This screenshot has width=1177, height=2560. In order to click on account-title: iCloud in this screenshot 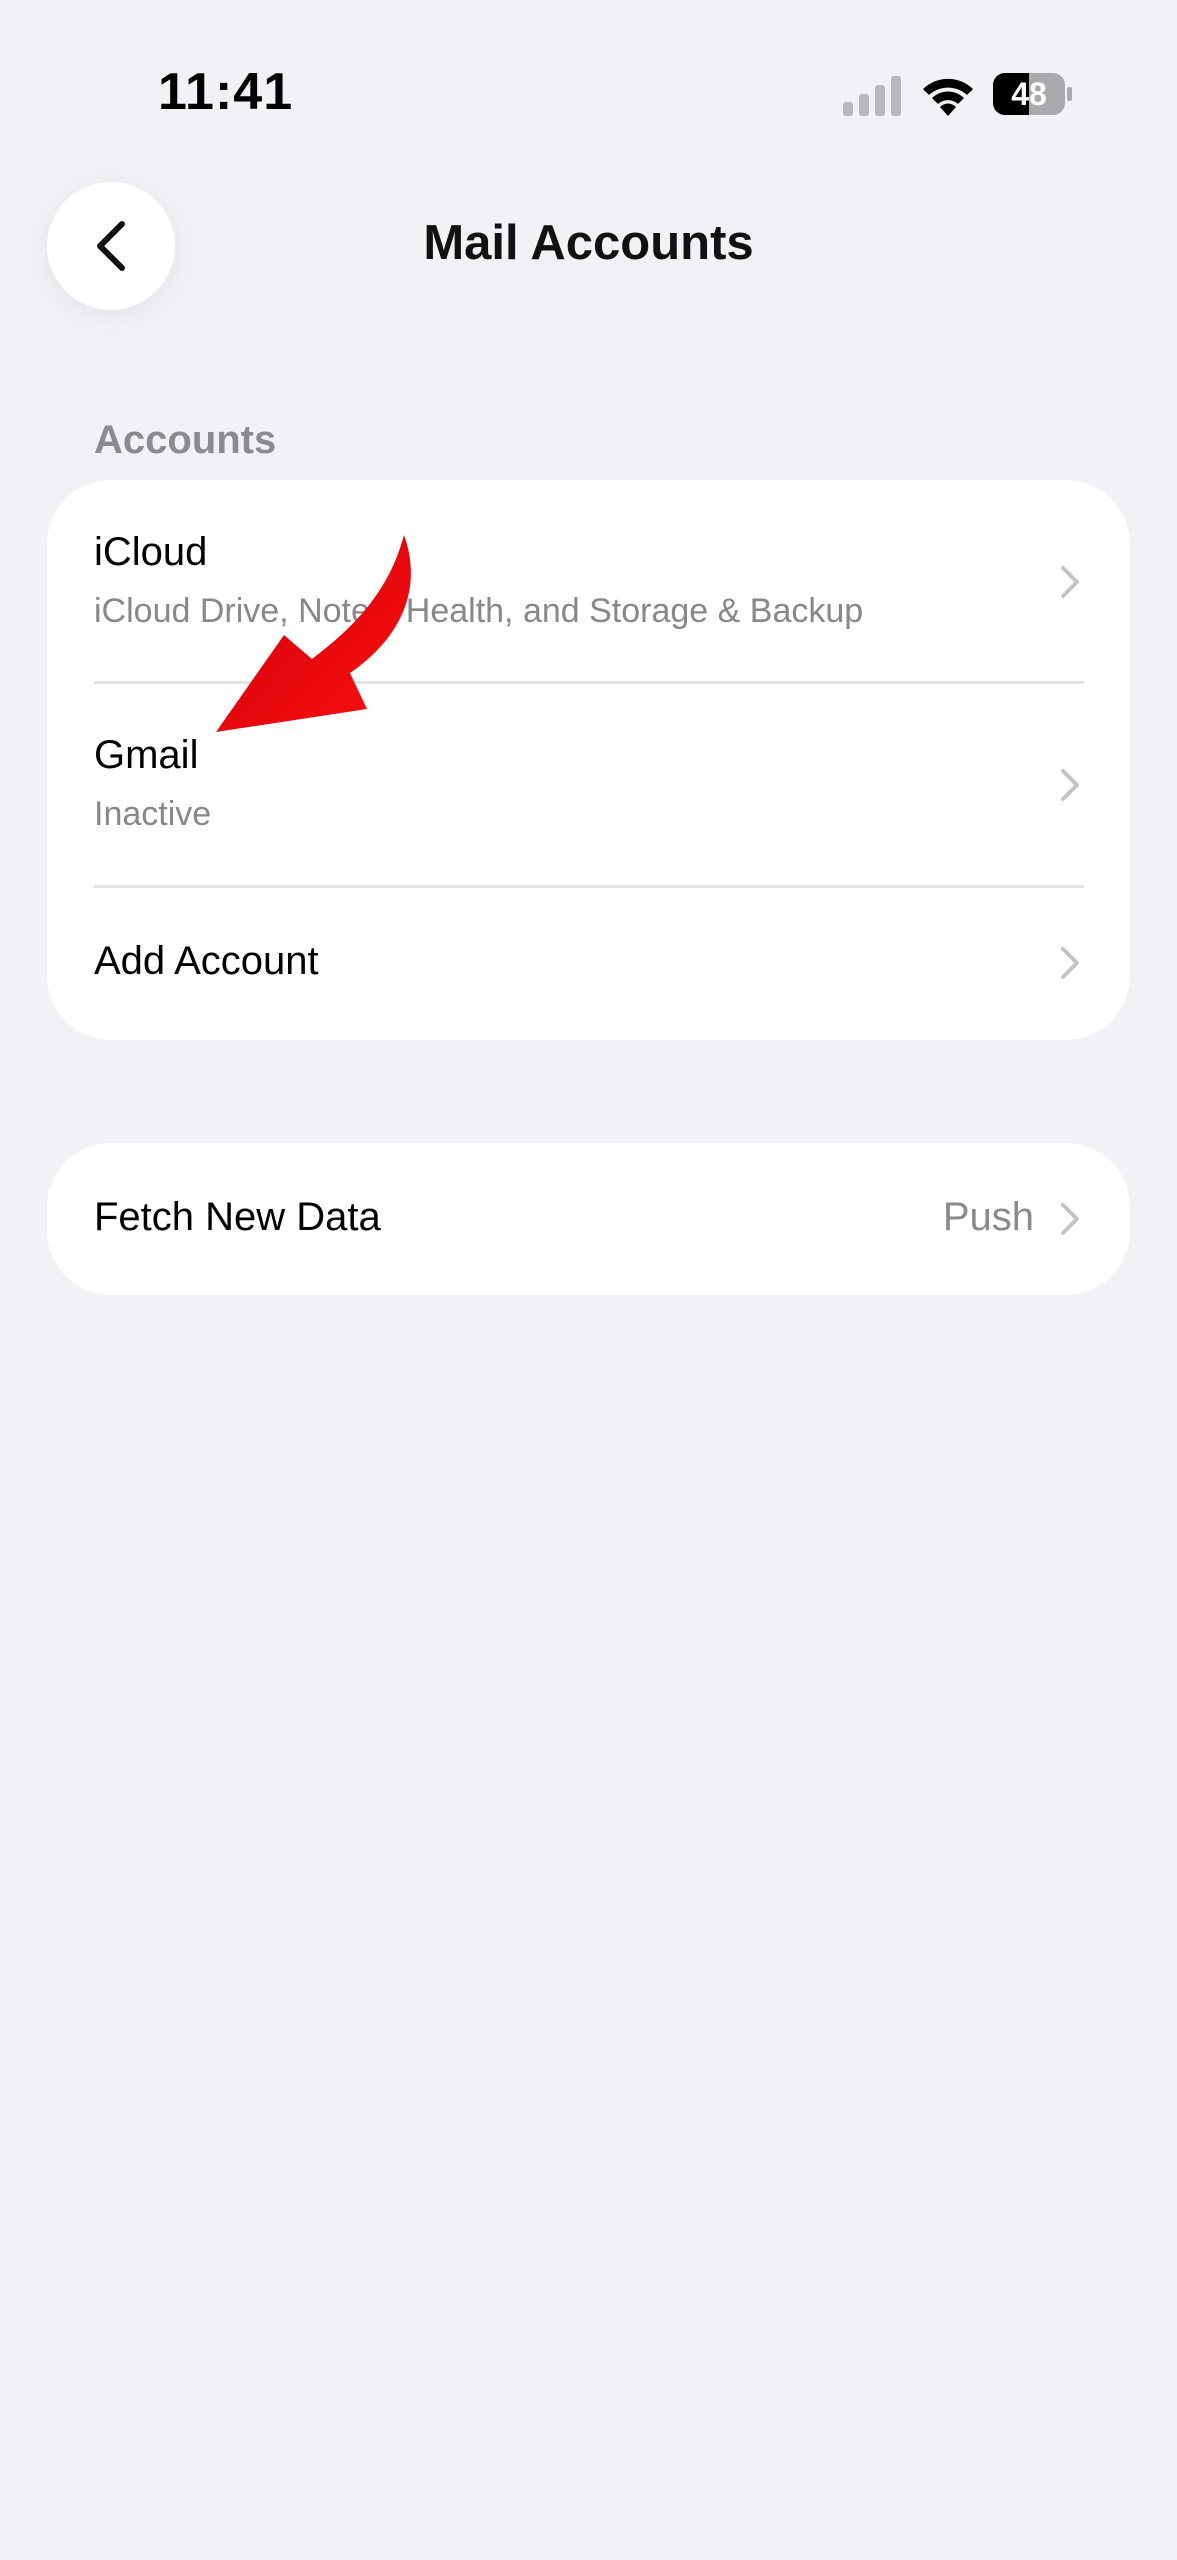, I will do `click(151, 552)`.